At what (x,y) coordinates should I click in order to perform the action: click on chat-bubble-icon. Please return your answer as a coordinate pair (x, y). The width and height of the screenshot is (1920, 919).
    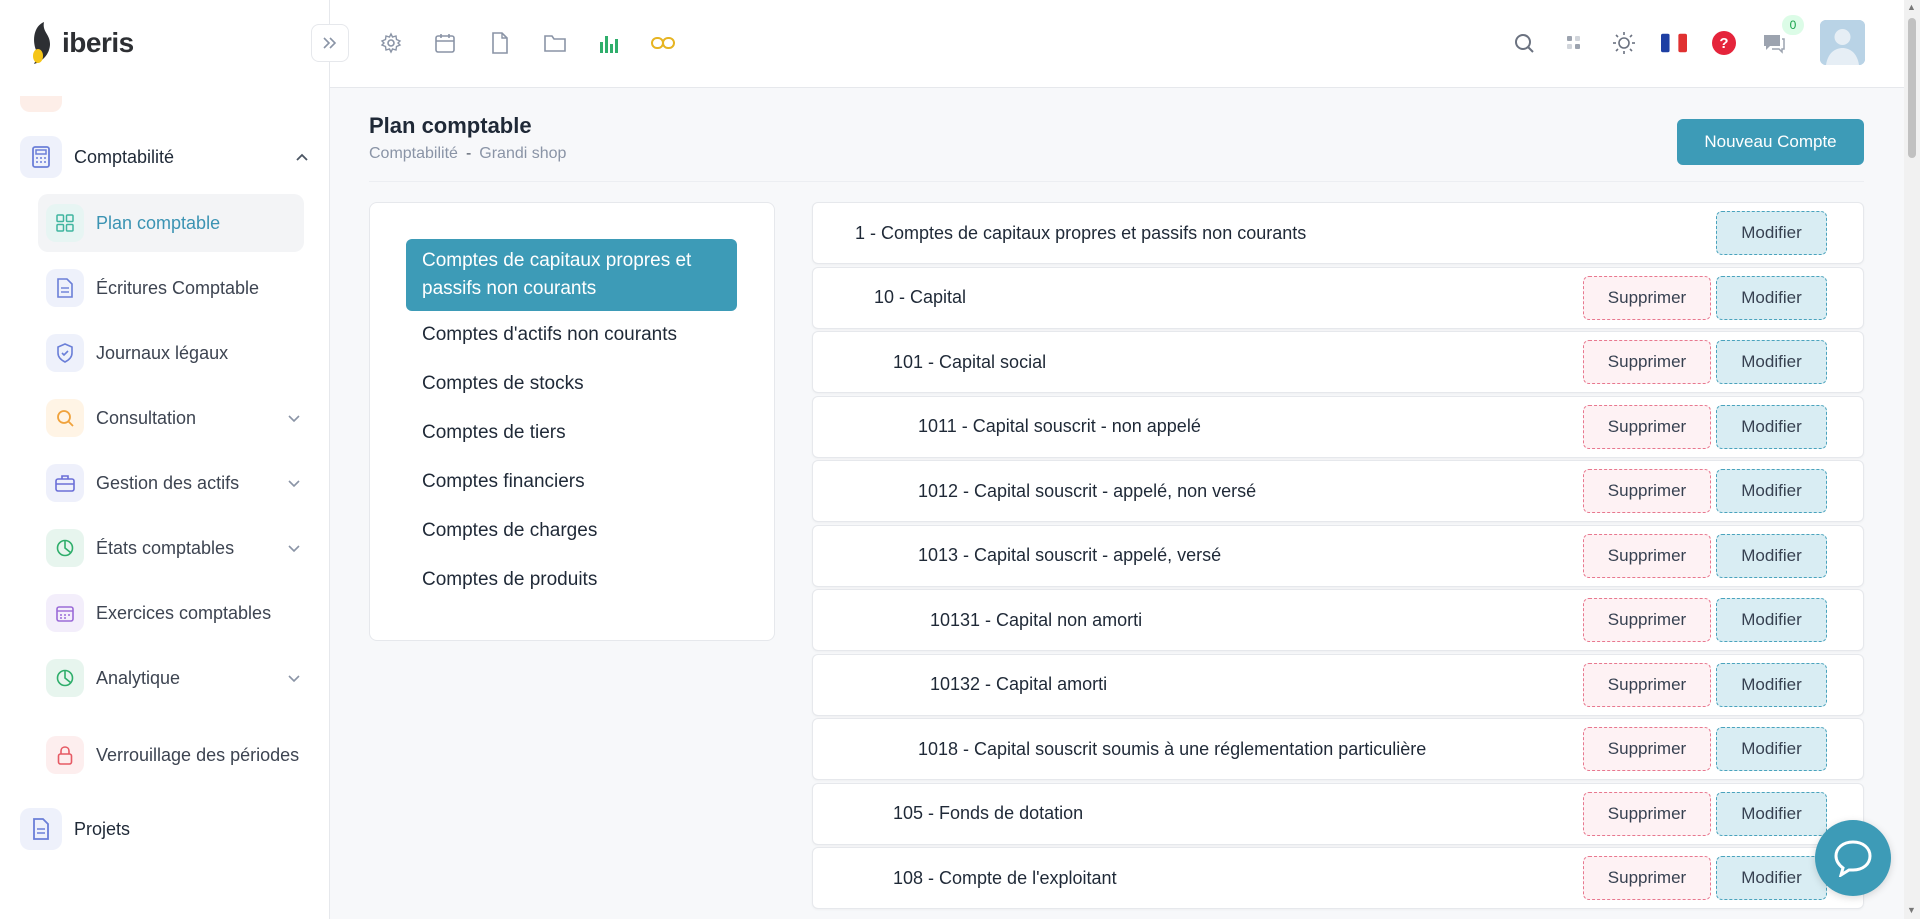
    Looking at the image, I should click on (1853, 858).